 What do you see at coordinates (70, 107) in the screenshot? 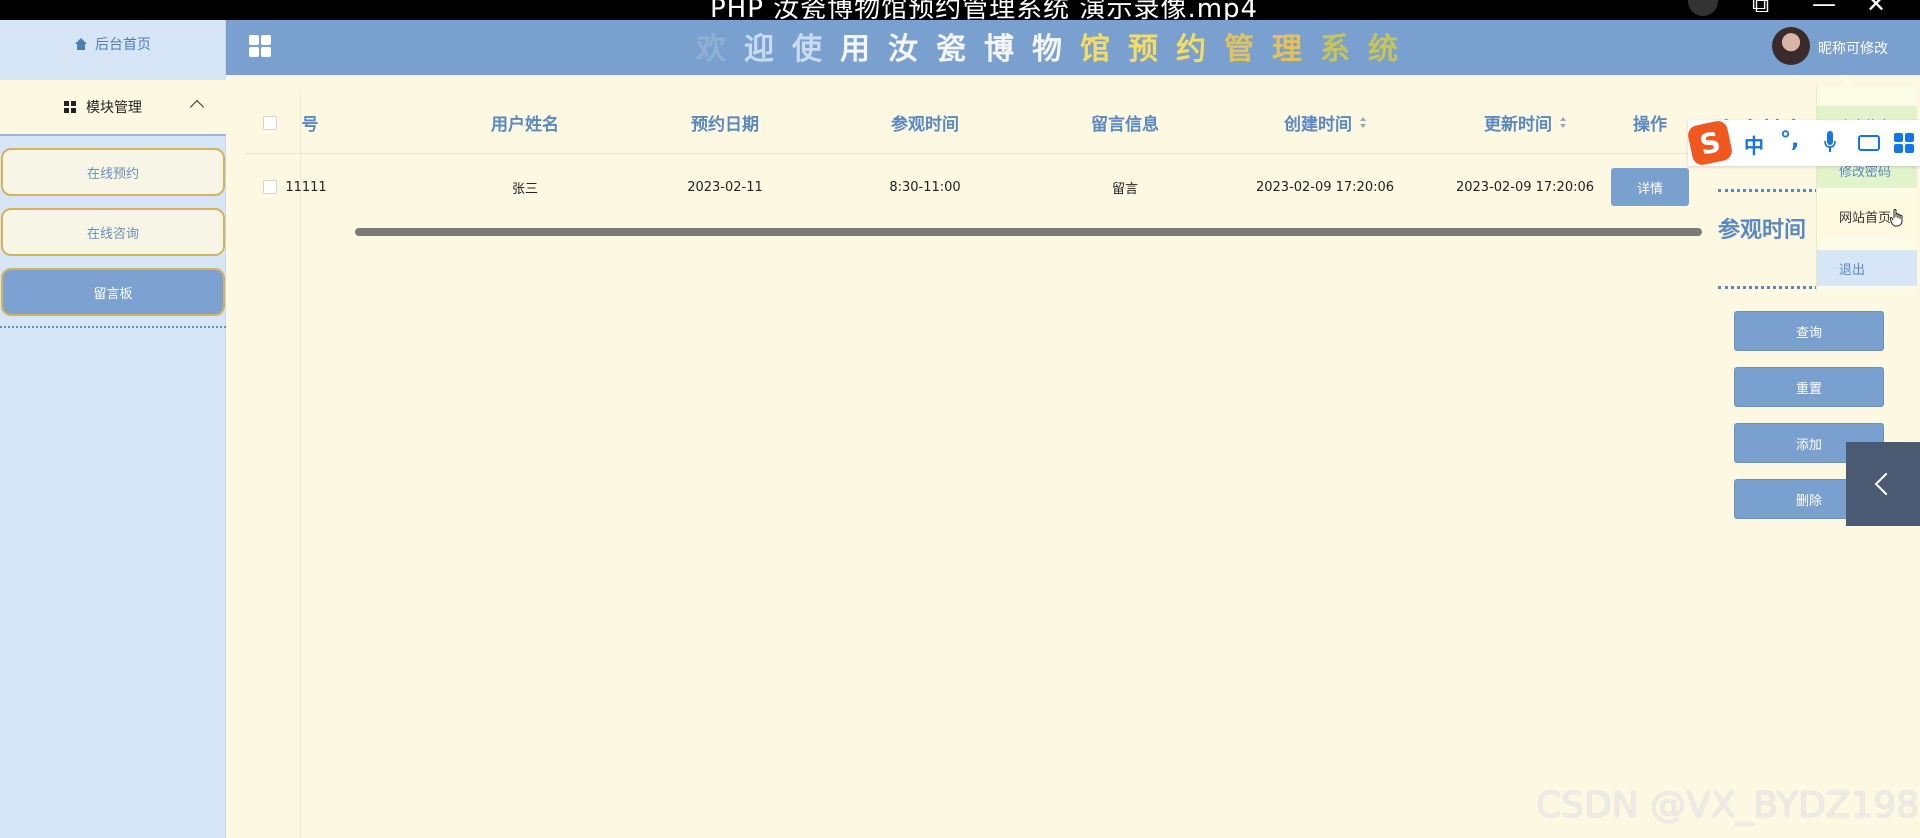
I see `grid-icon` at bounding box center [70, 107].